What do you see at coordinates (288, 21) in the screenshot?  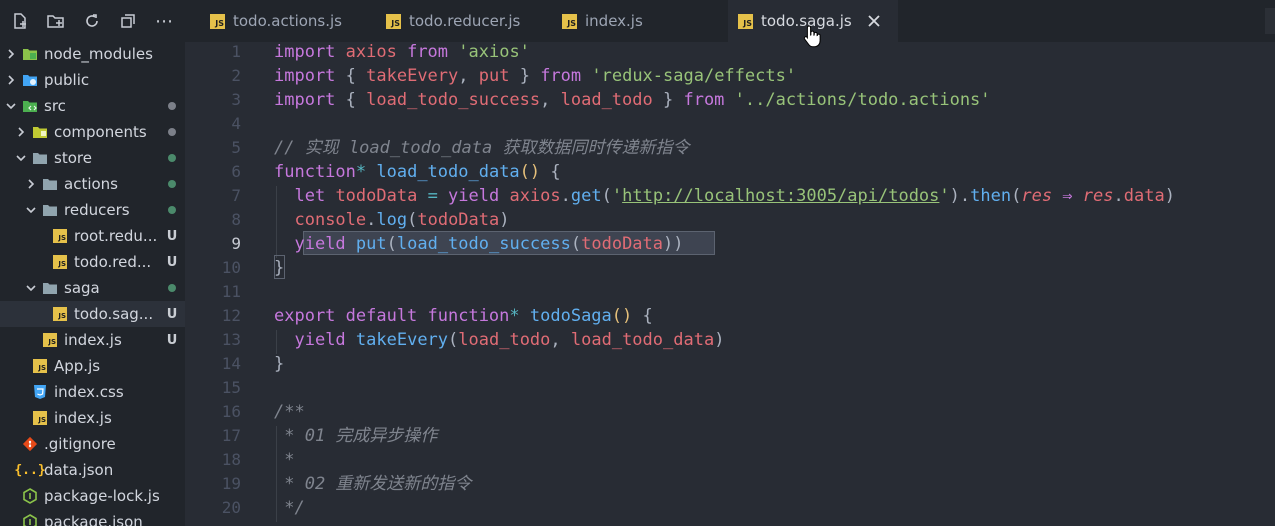 I see `tab-todo-actions-js: JS todo.actions.js` at bounding box center [288, 21].